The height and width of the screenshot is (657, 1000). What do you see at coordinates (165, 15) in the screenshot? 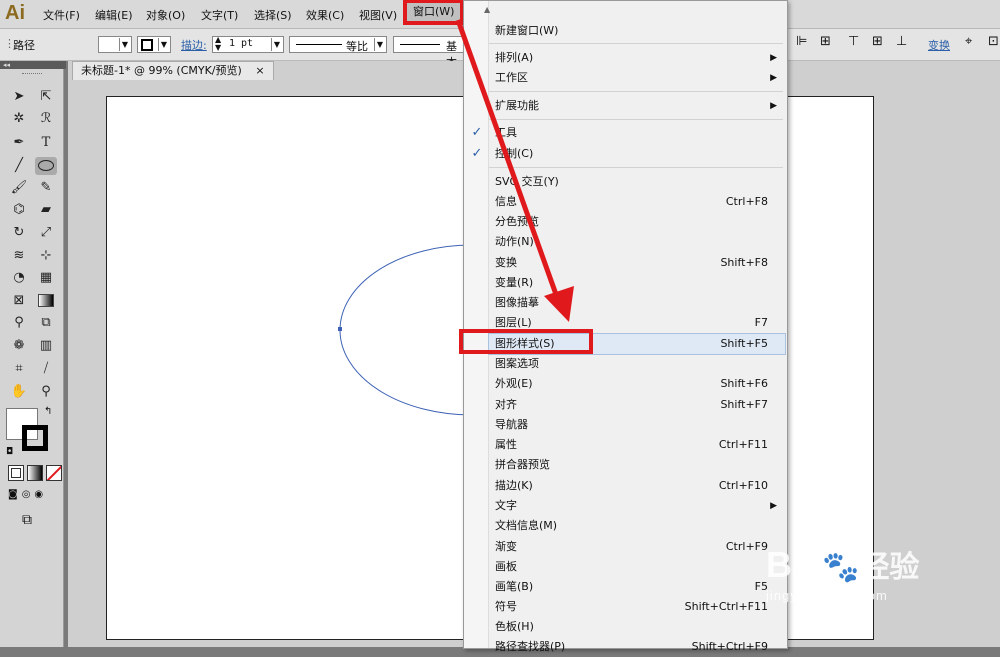
I see `menu-object: 对象(O)` at bounding box center [165, 15].